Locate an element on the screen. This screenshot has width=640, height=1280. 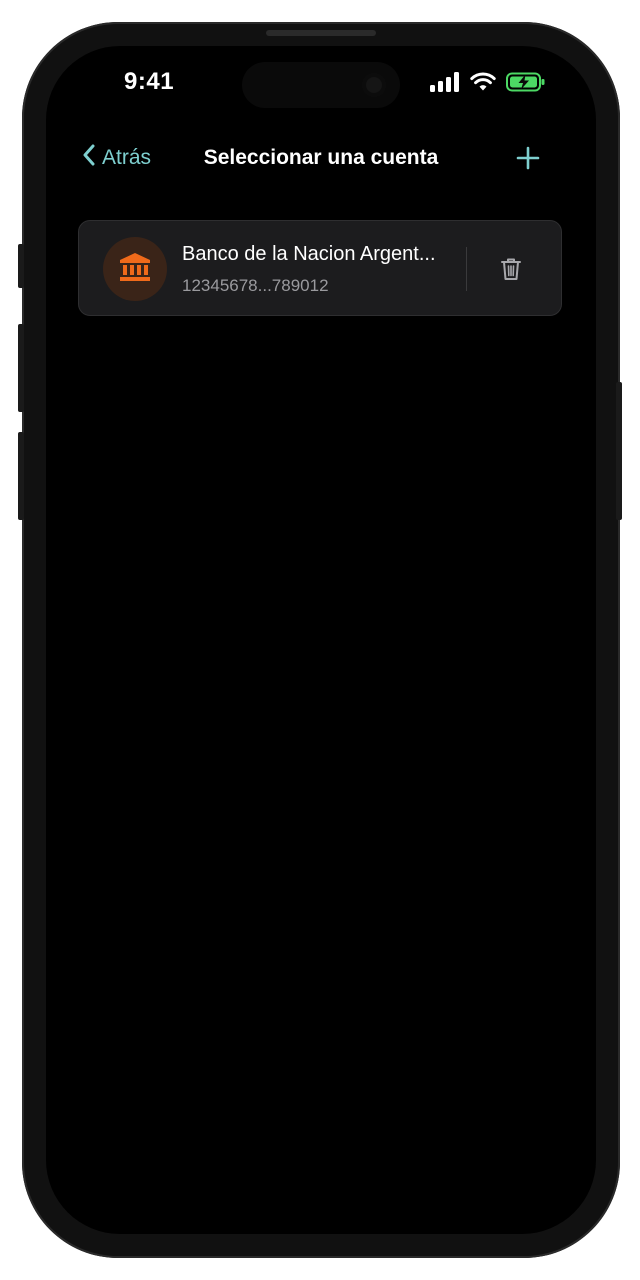
status-time: 9:41 is located at coordinates (149, 81).